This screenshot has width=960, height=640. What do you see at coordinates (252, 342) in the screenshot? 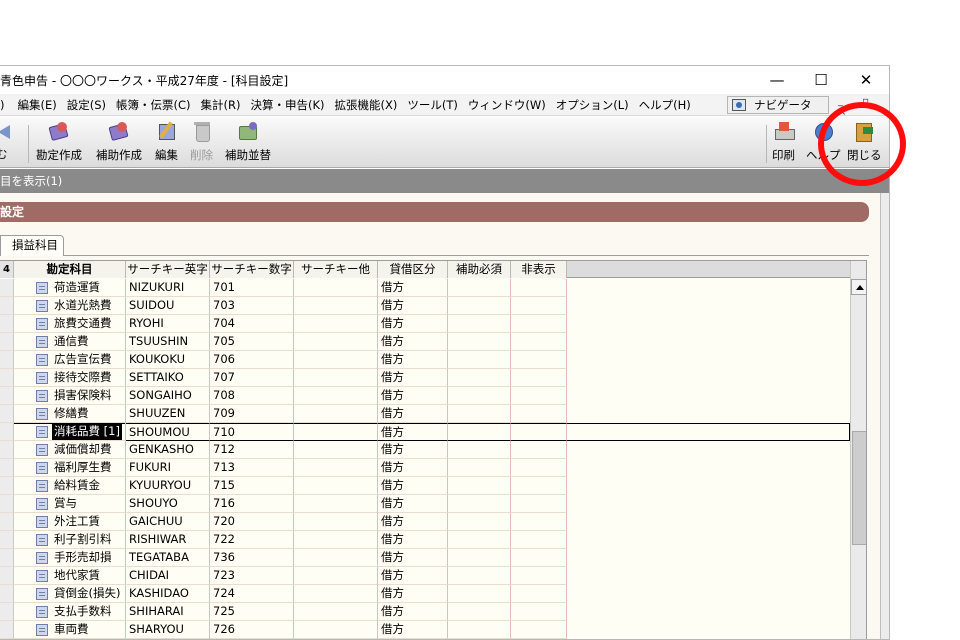
I see `search-num-cell: 705` at bounding box center [252, 342].